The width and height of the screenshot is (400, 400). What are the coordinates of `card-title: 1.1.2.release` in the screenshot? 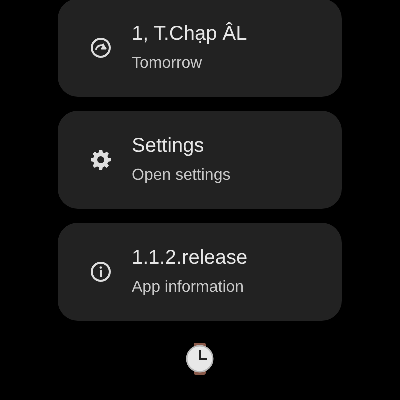 It's located at (190, 258).